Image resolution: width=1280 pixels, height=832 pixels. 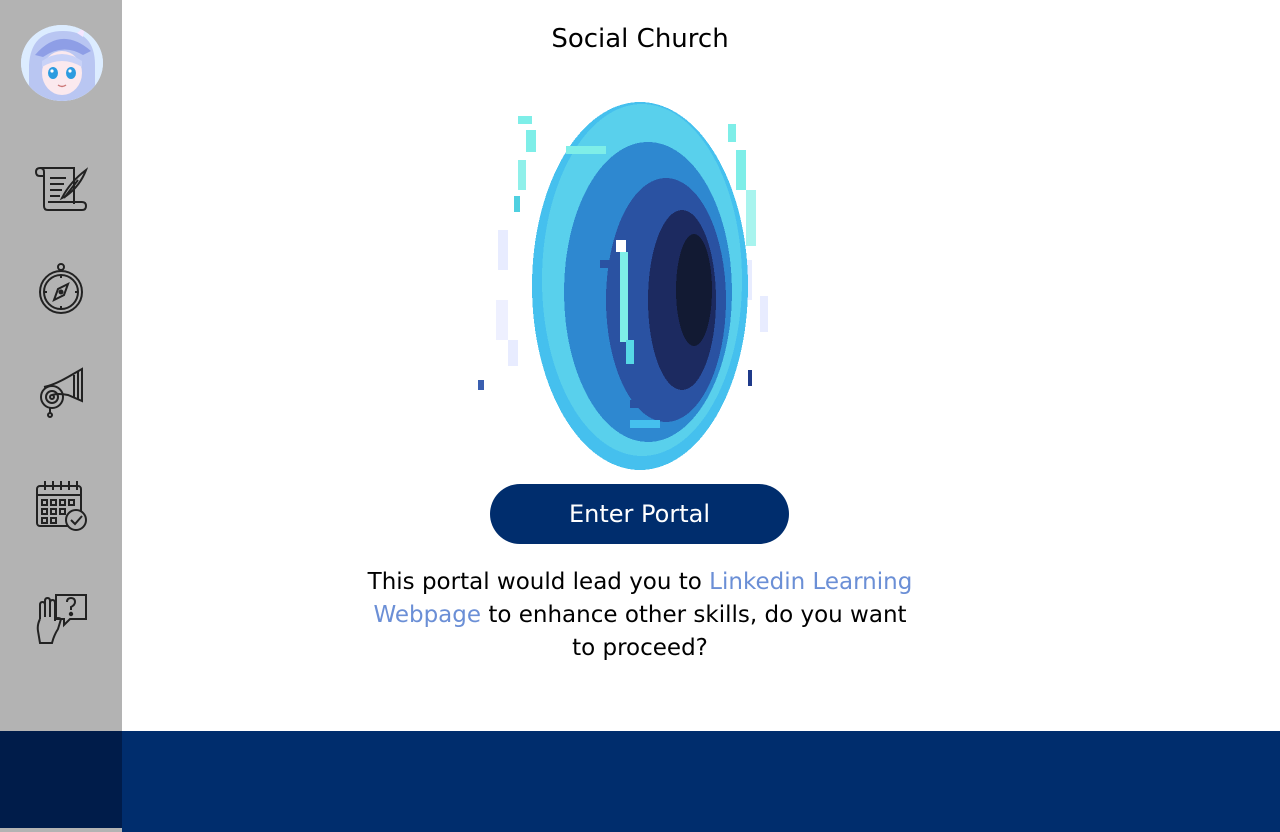 What do you see at coordinates (701, 781) in the screenshot?
I see `footer-band` at bounding box center [701, 781].